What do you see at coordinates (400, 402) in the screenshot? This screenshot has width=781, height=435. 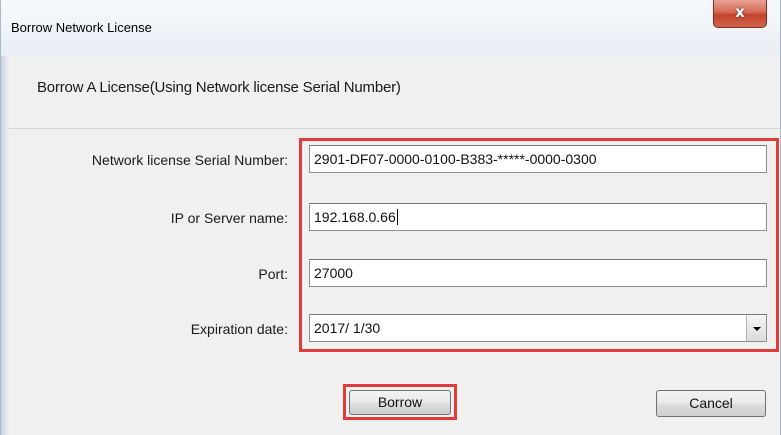 I see `borrow-highlight-box` at bounding box center [400, 402].